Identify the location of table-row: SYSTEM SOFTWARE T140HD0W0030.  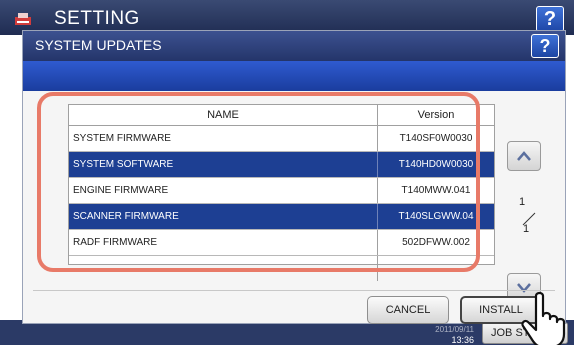
(281, 165).